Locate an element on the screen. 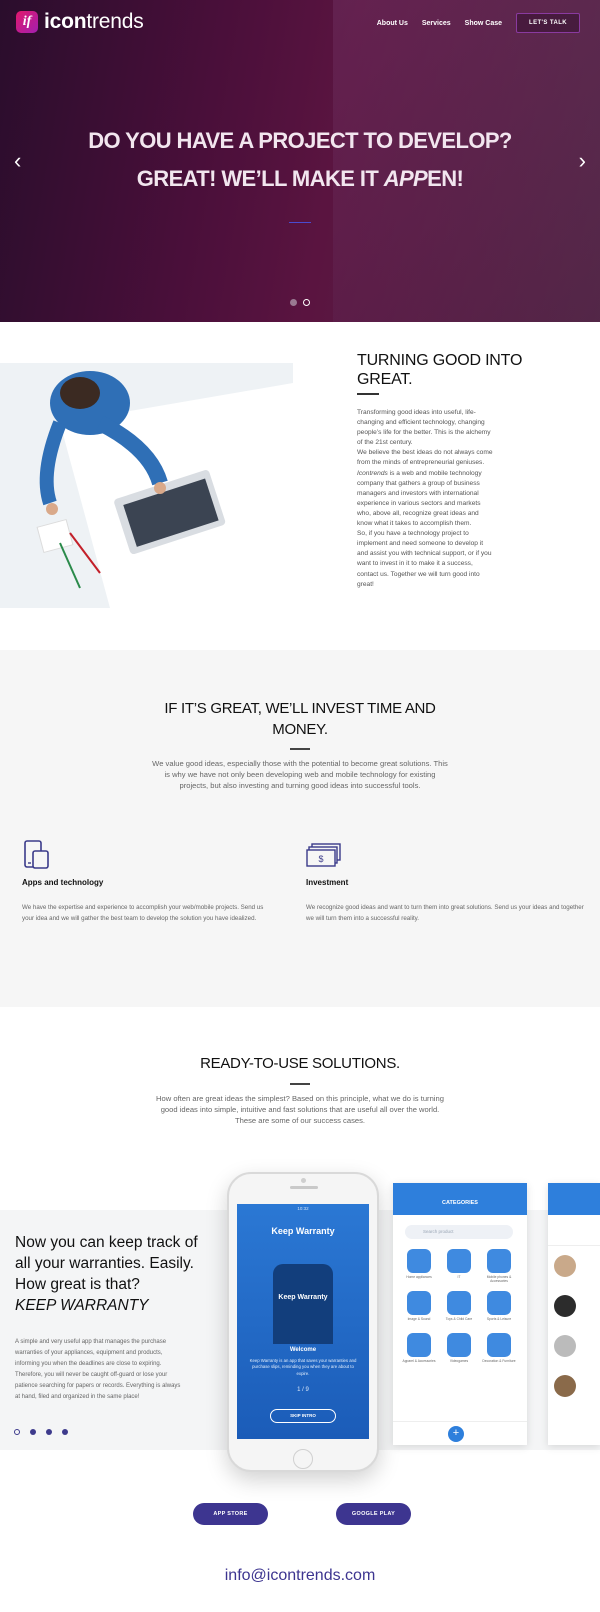 This screenshot has height=1612, width=600. category-item: Sports & Leisure is located at coordinates (499, 1308).